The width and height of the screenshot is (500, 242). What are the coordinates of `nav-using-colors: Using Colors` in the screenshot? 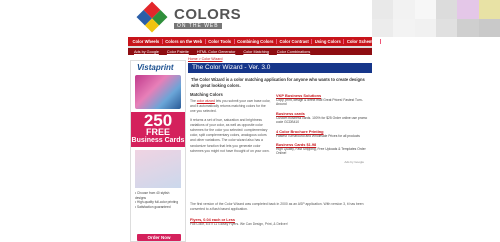 It's located at (328, 41).